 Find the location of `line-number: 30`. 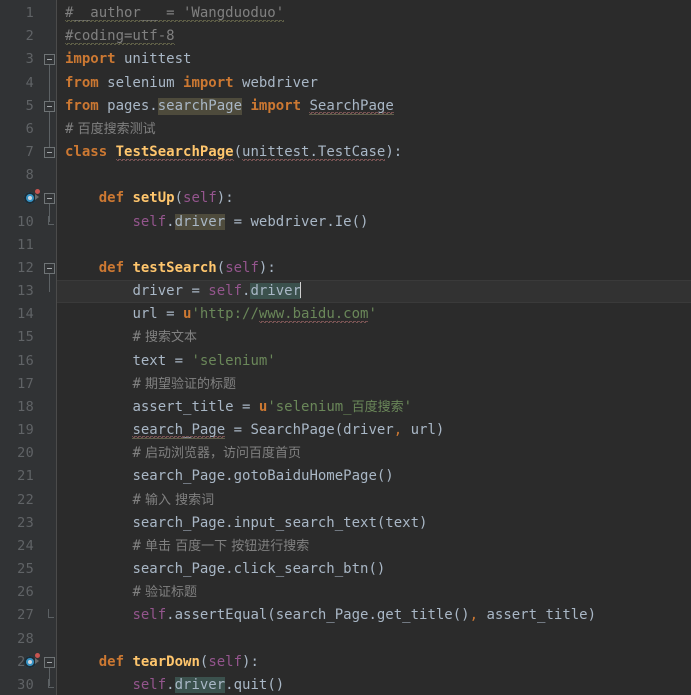

line-number: 30 is located at coordinates (25, 684).